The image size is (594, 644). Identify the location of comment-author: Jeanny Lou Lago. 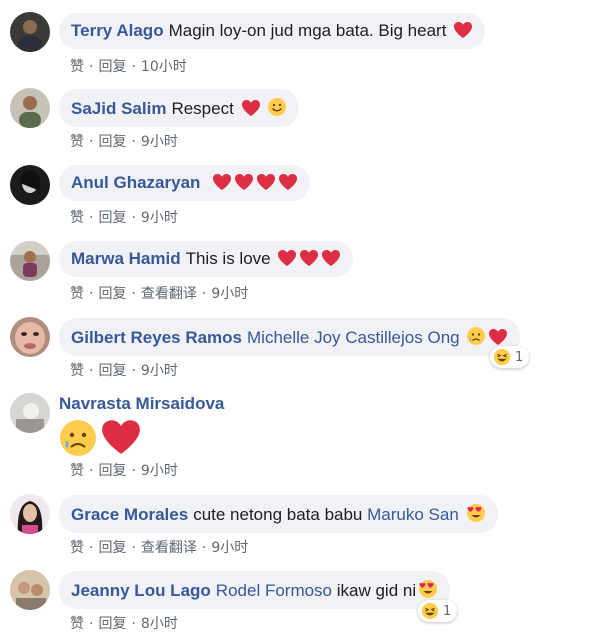
(141, 590).